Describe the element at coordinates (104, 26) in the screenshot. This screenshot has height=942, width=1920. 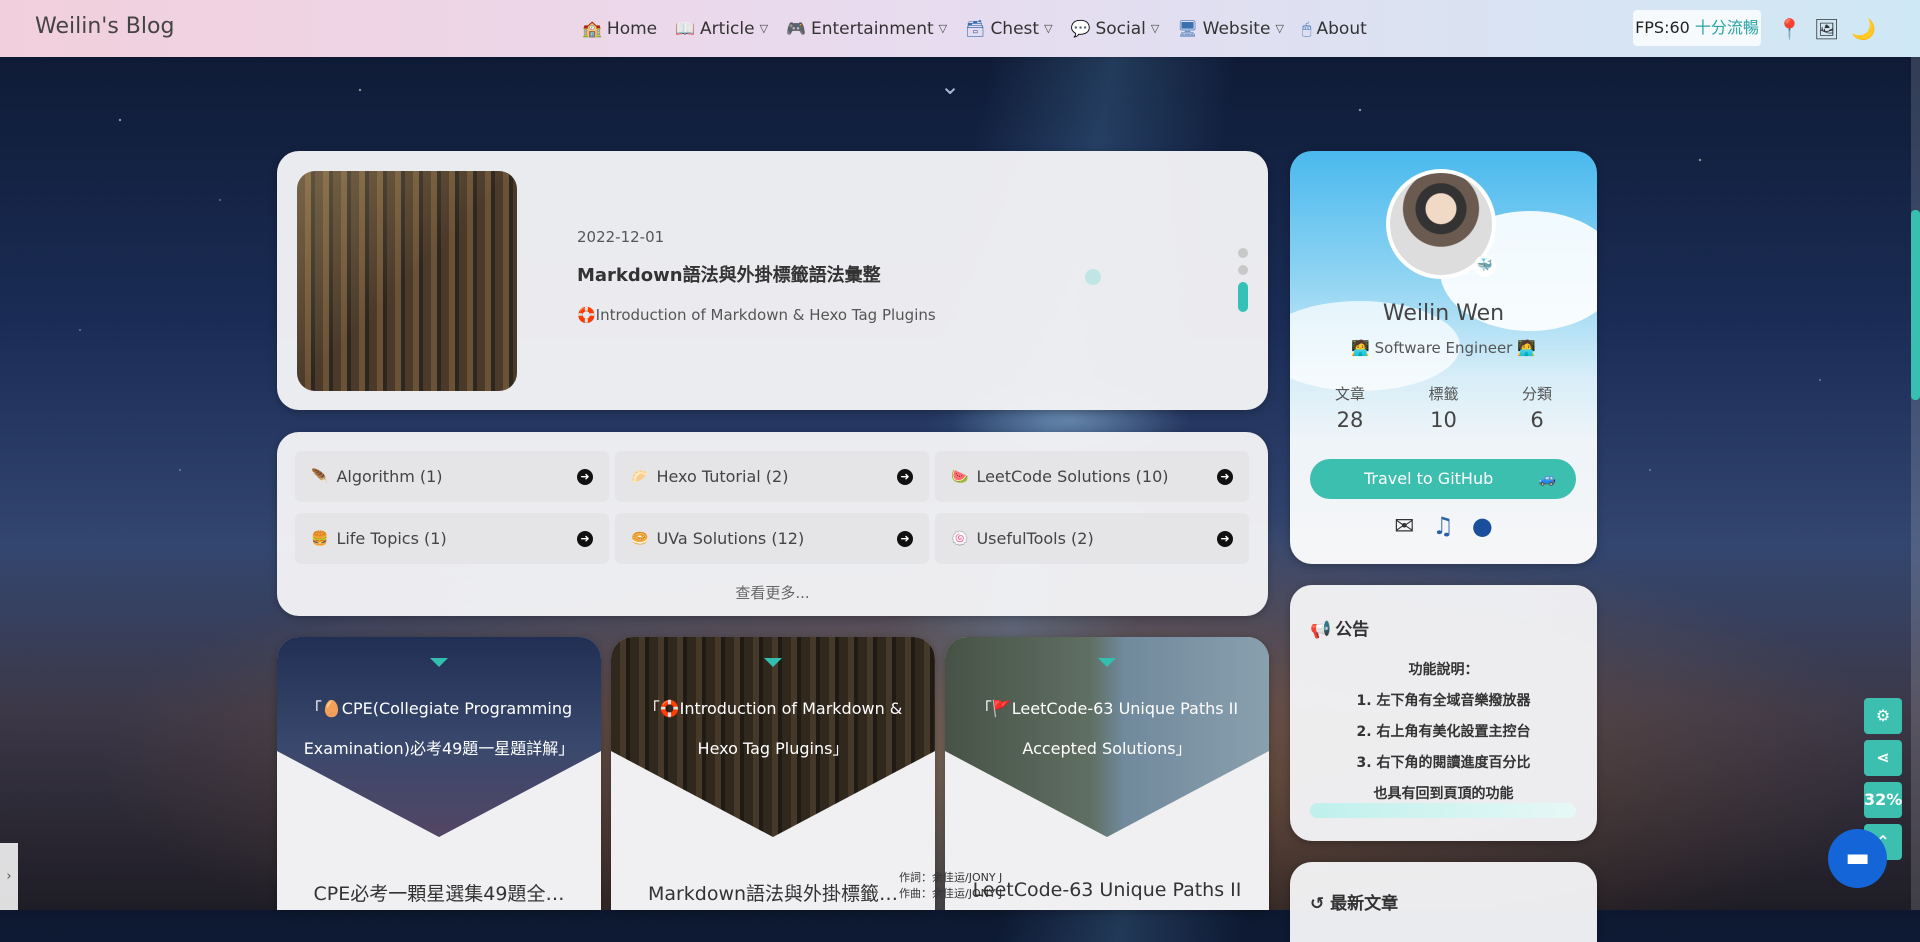
I see `site-brand: Weilin's Blog` at that location.